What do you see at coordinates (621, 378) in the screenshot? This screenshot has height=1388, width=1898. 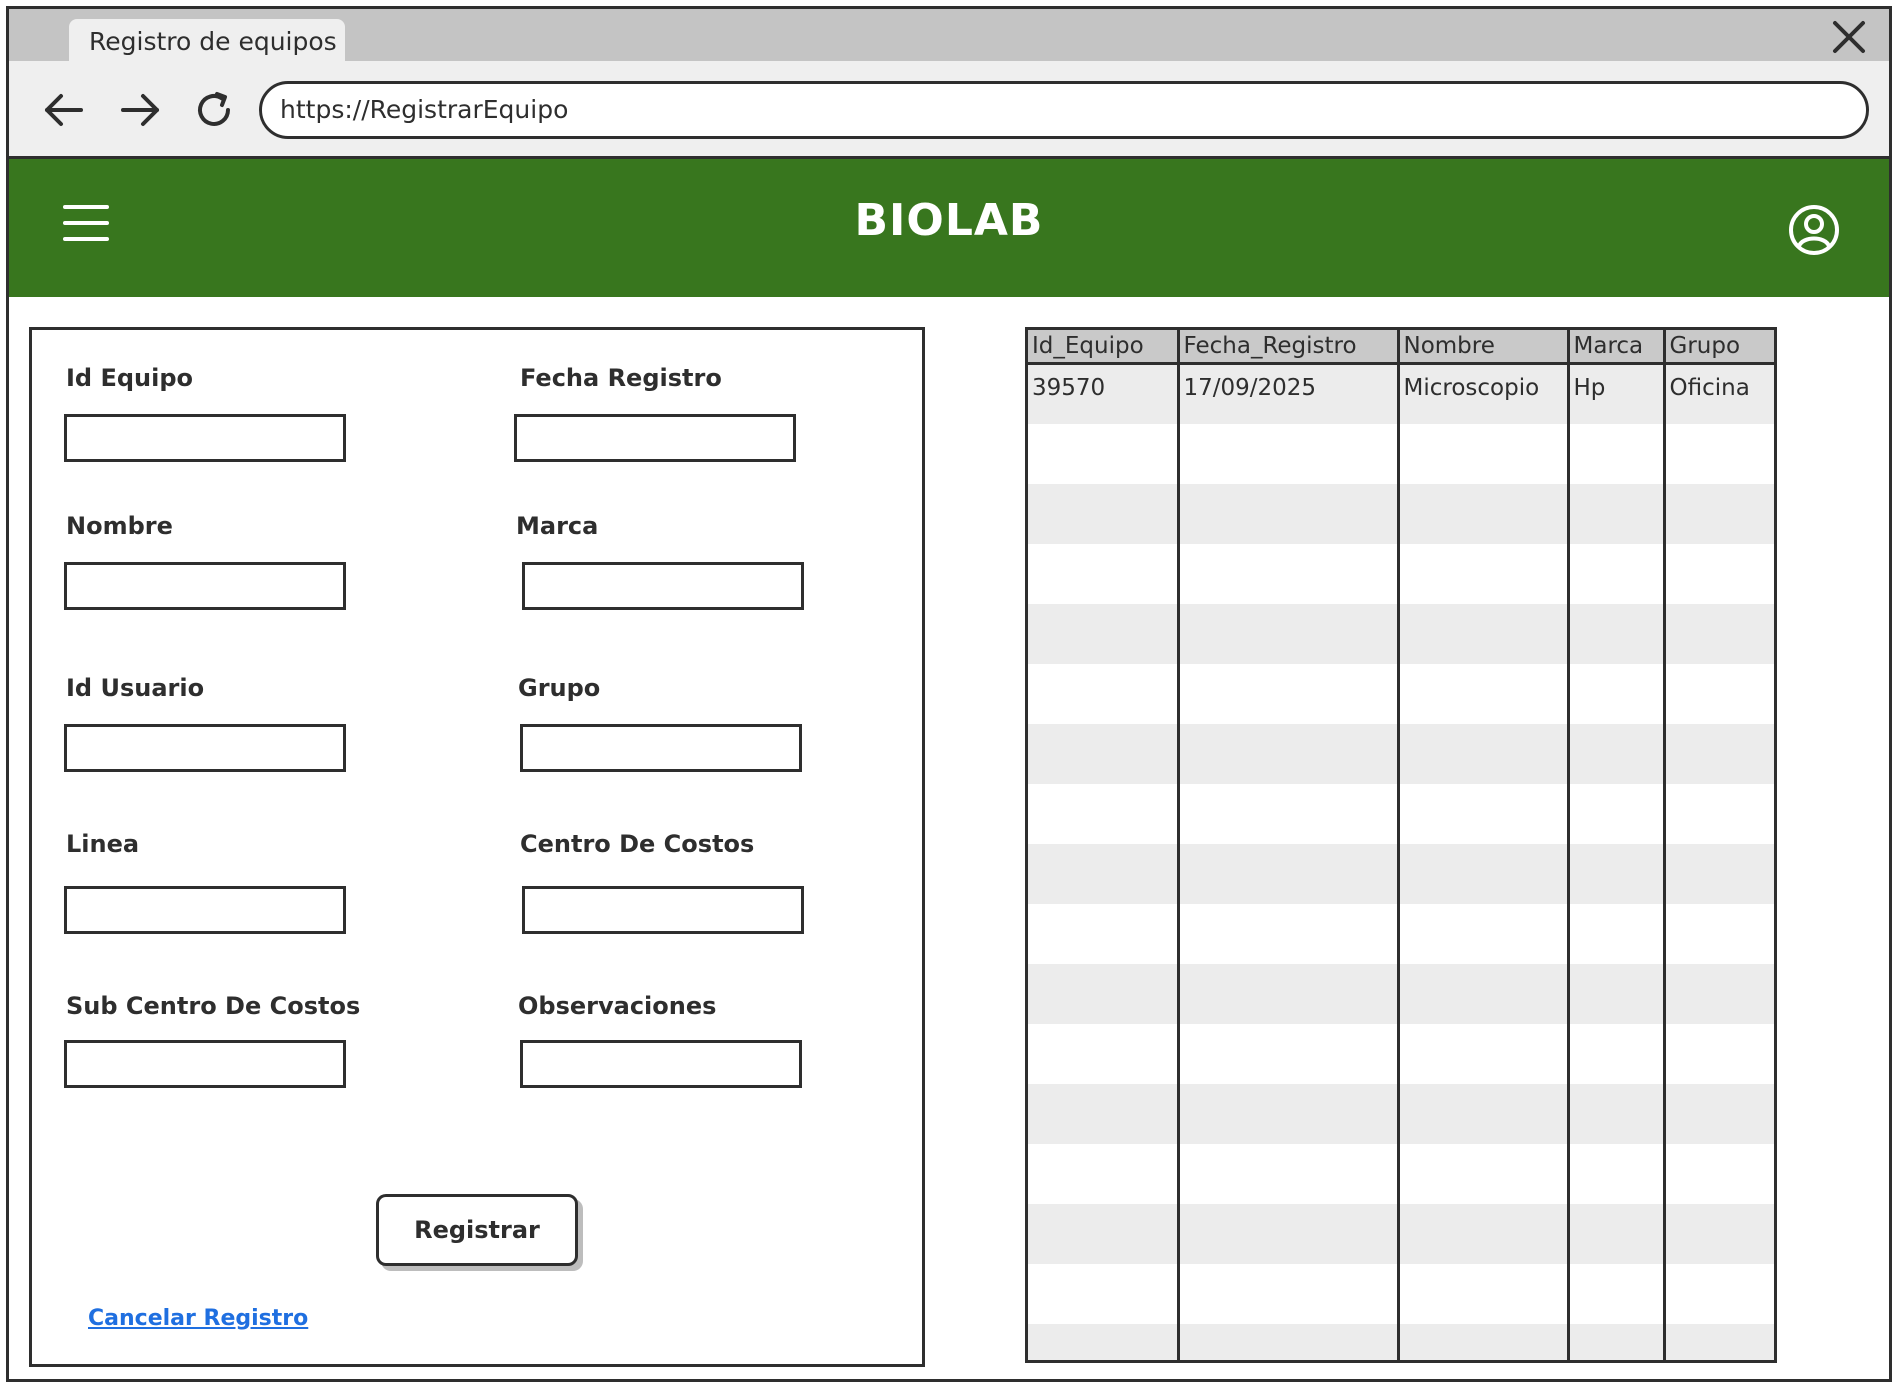 I see `fecha-registro-label: Fecha Registro` at bounding box center [621, 378].